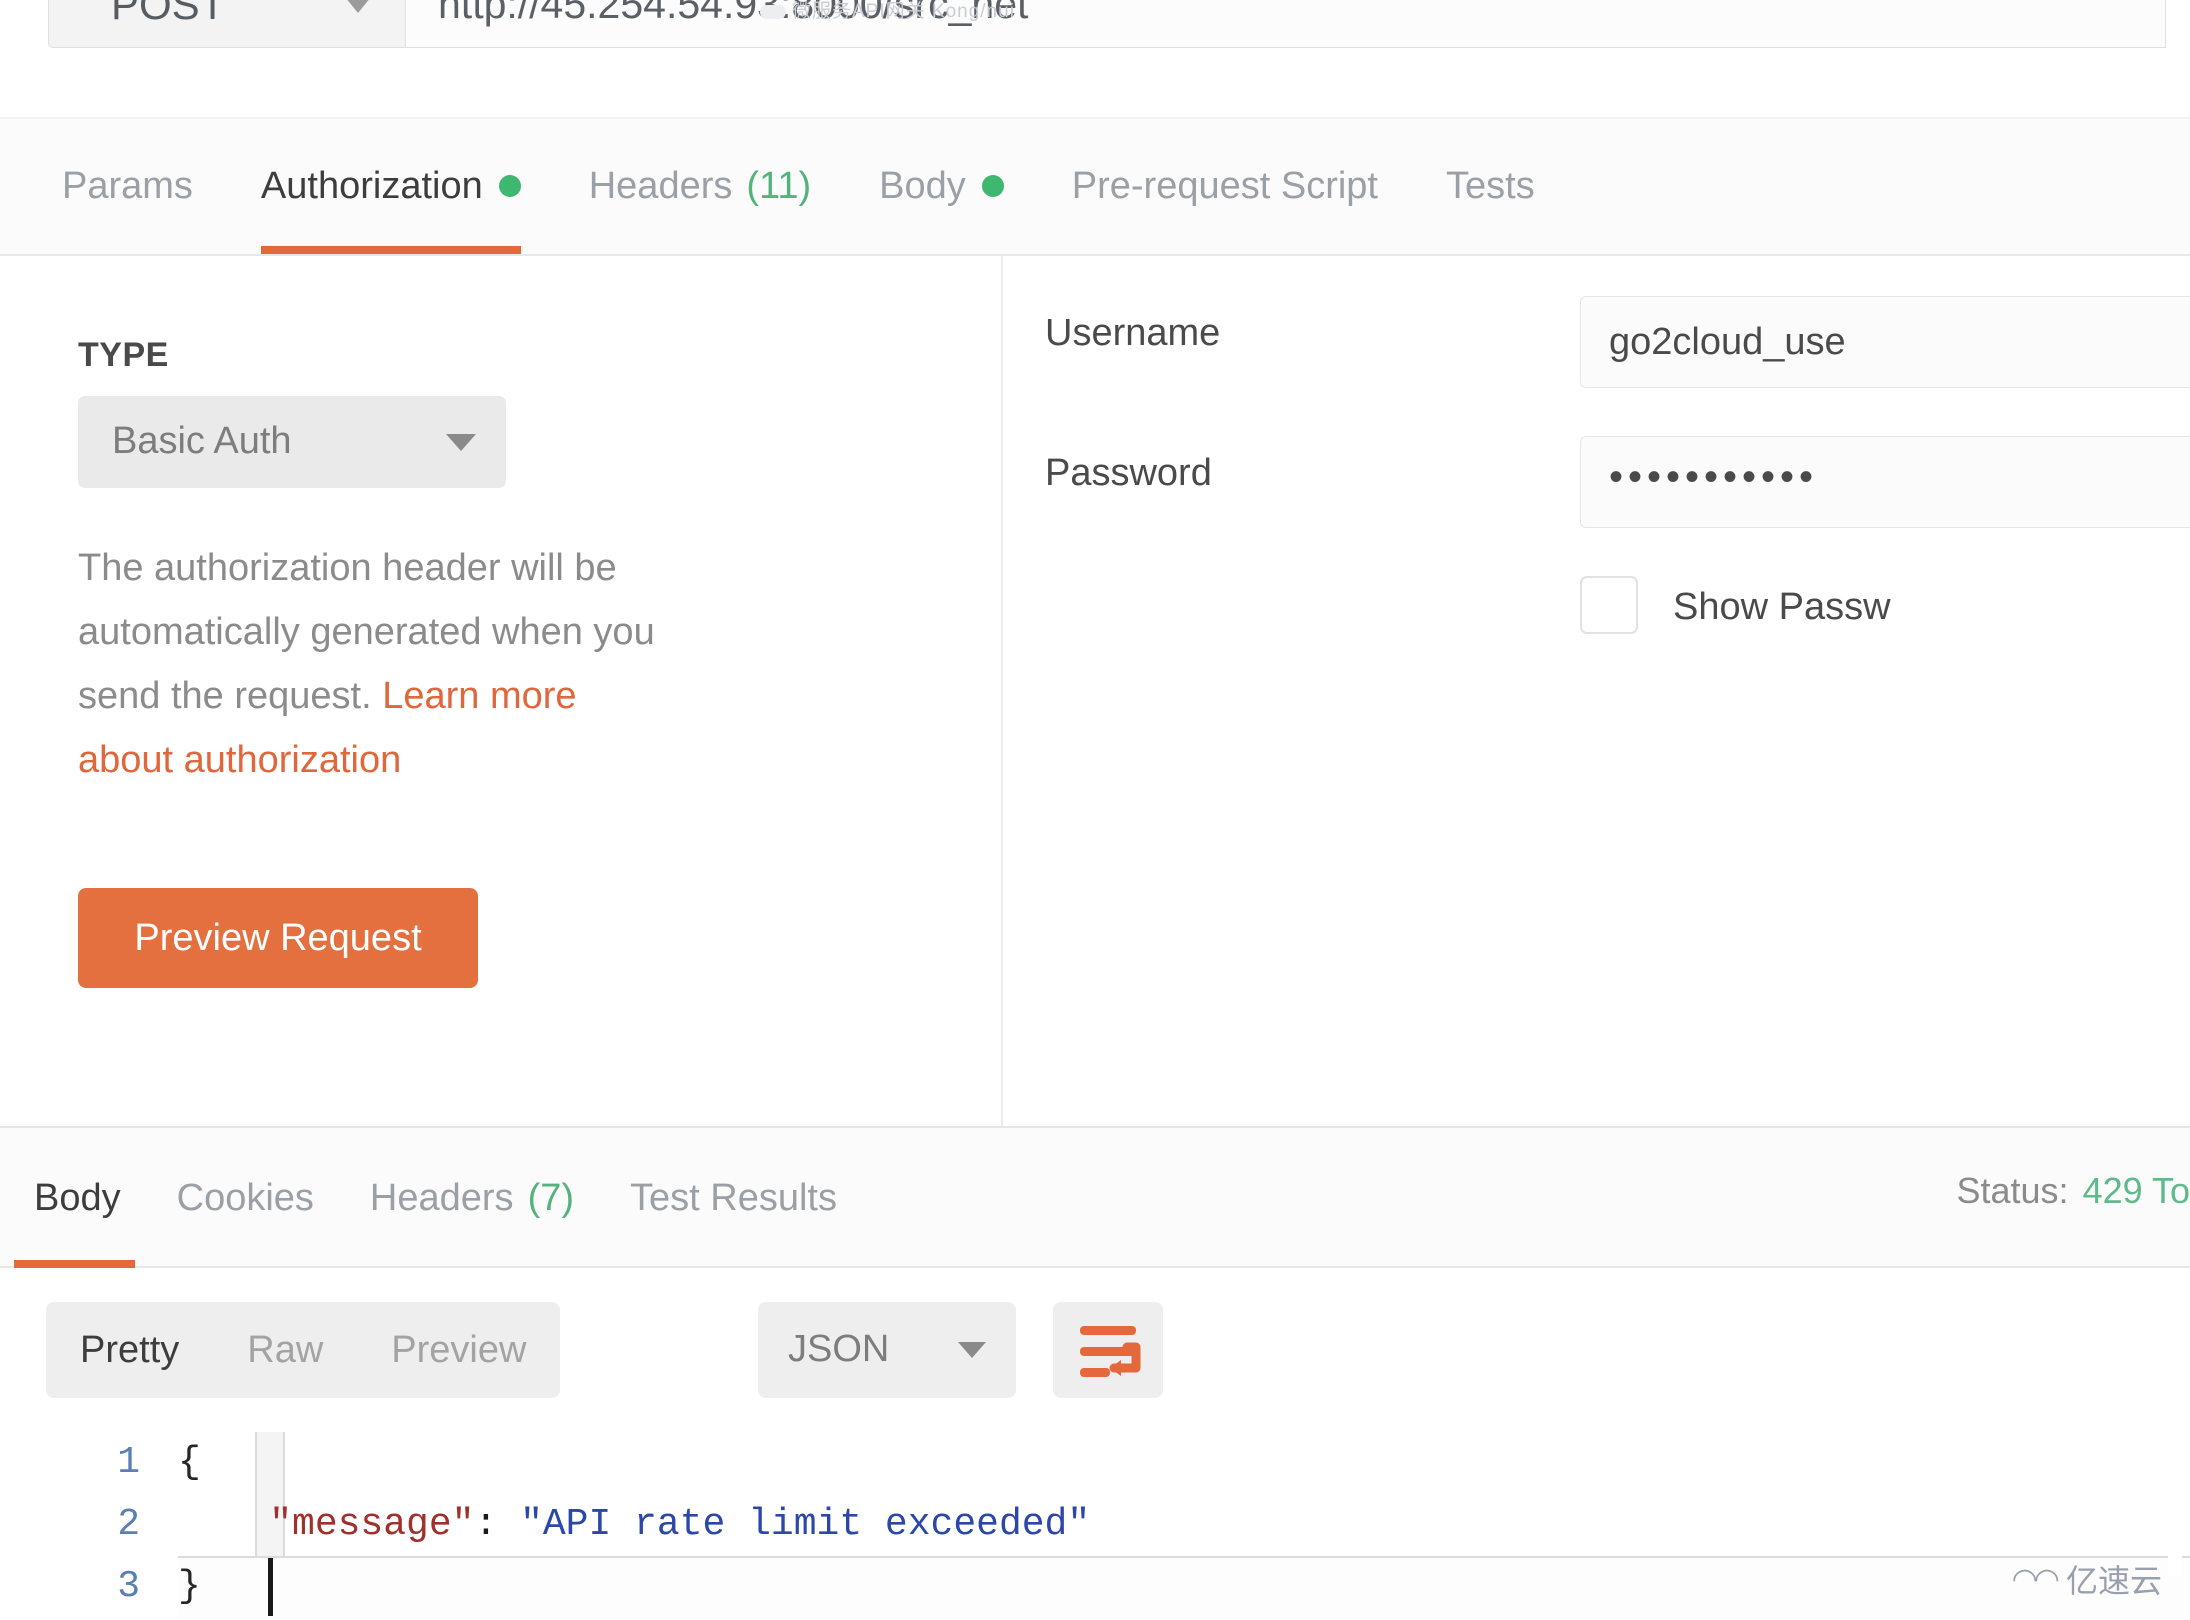  I want to click on http-method-select: POST, so click(227, 24).